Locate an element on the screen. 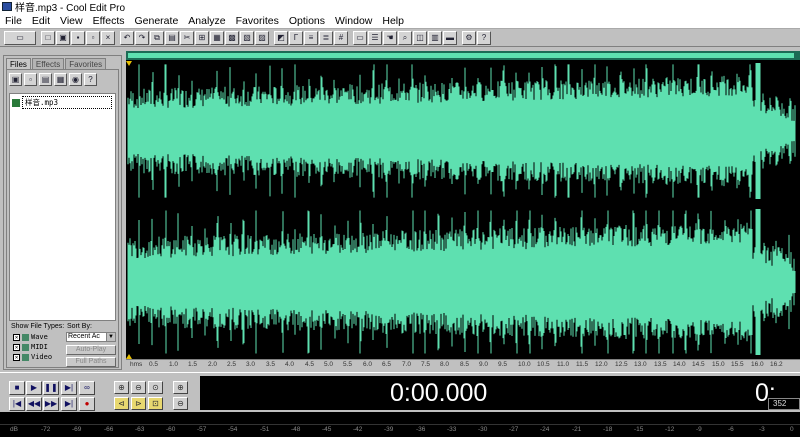 The image size is (800, 437). hand-icon: ☚ is located at coordinates (390, 37).